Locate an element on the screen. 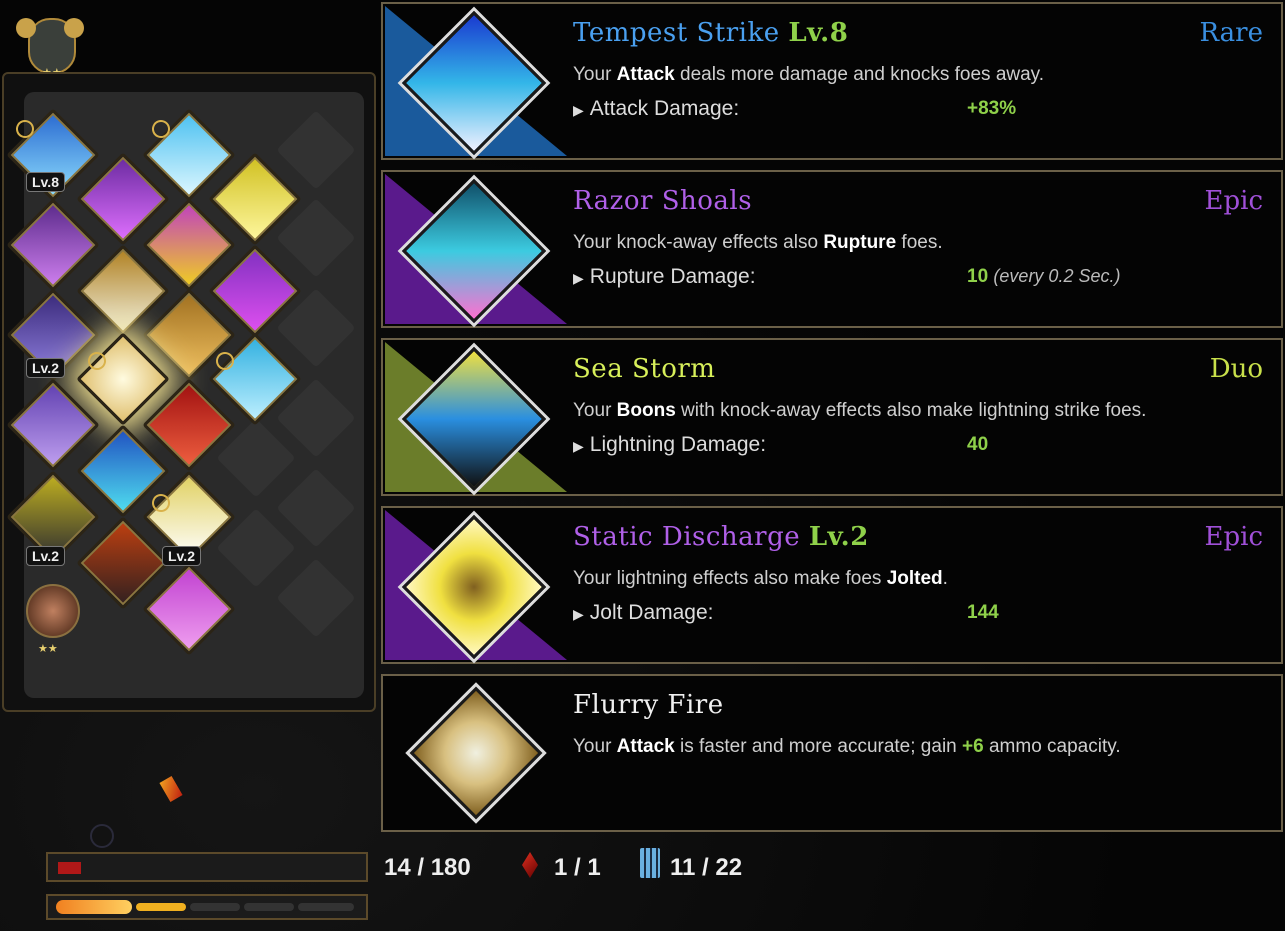 Image resolution: width=1285 pixels, height=931 pixels. magick-bar is located at coordinates (207, 907).